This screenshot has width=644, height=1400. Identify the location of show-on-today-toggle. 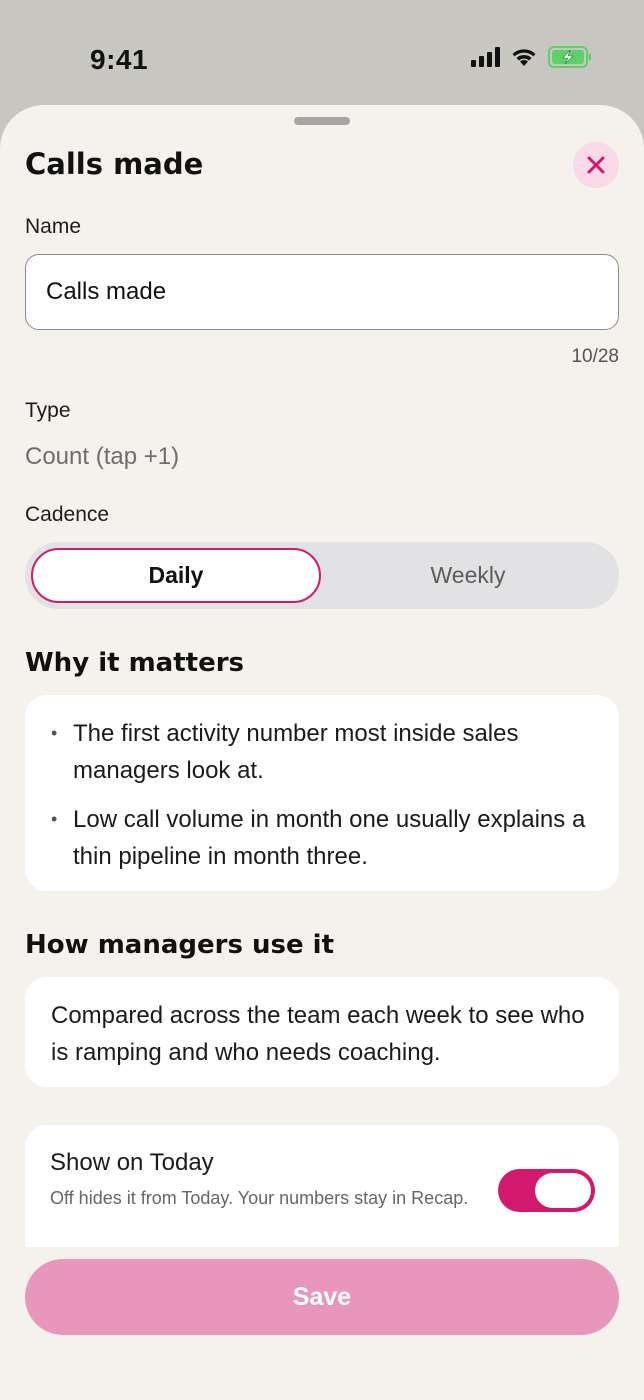
(546, 1190).